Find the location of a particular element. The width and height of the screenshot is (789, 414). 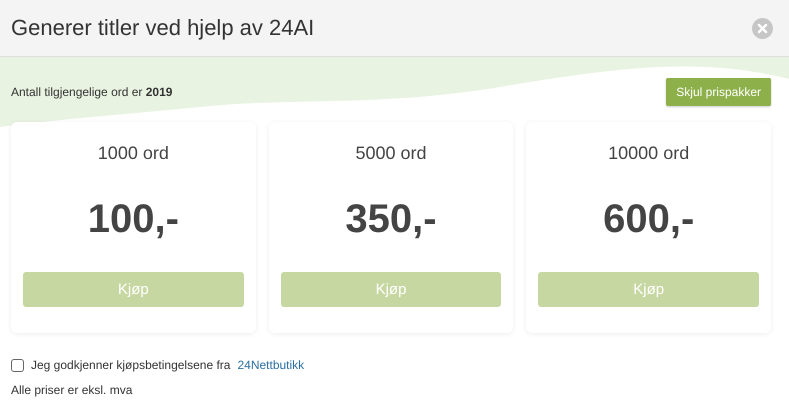

package-title: 5000 ord is located at coordinates (391, 153).